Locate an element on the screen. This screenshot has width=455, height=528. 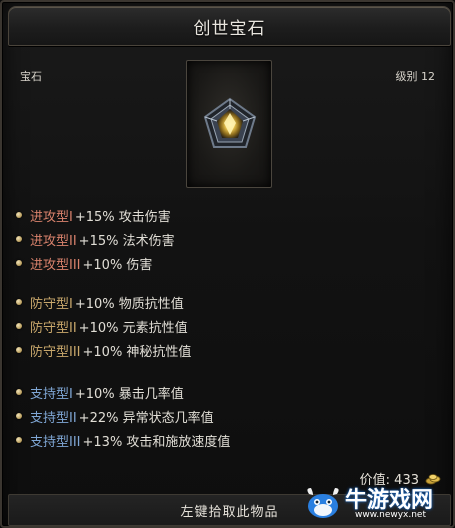
stat-row: 进攻型III +10% 伤害 is located at coordinates (95, 263).